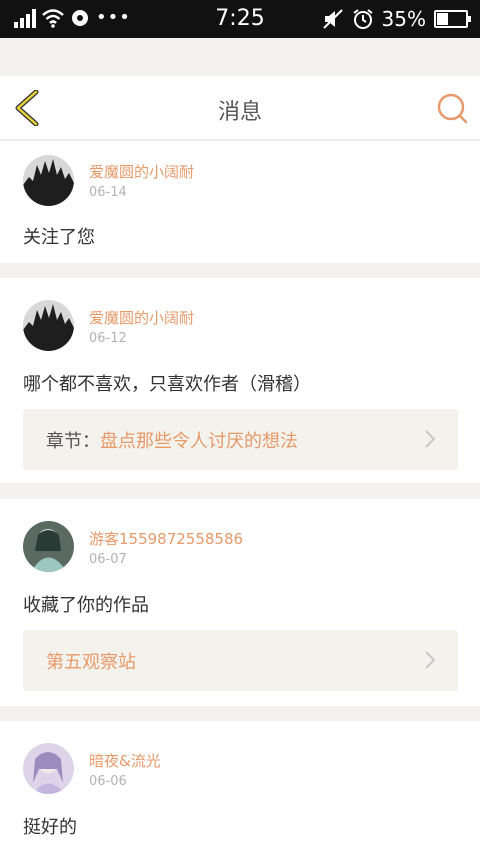 The width and height of the screenshot is (480, 854). I want to click on battery-icon, so click(452, 19).